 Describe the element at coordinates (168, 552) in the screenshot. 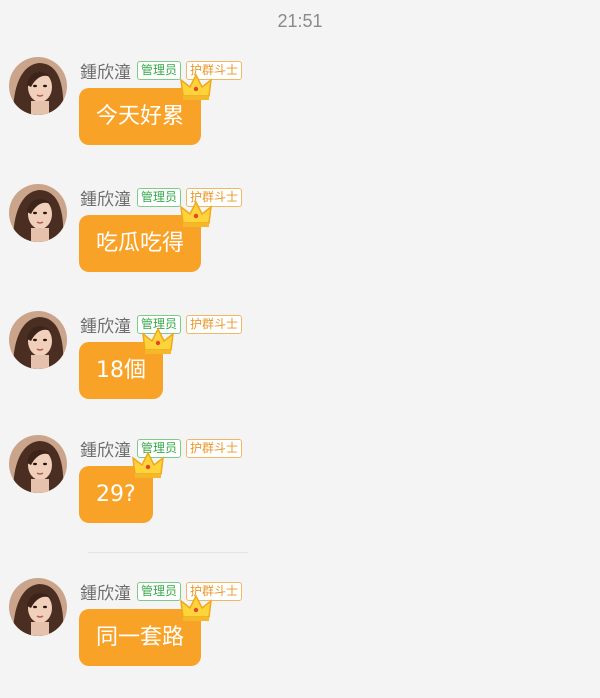

I see `divider` at that location.